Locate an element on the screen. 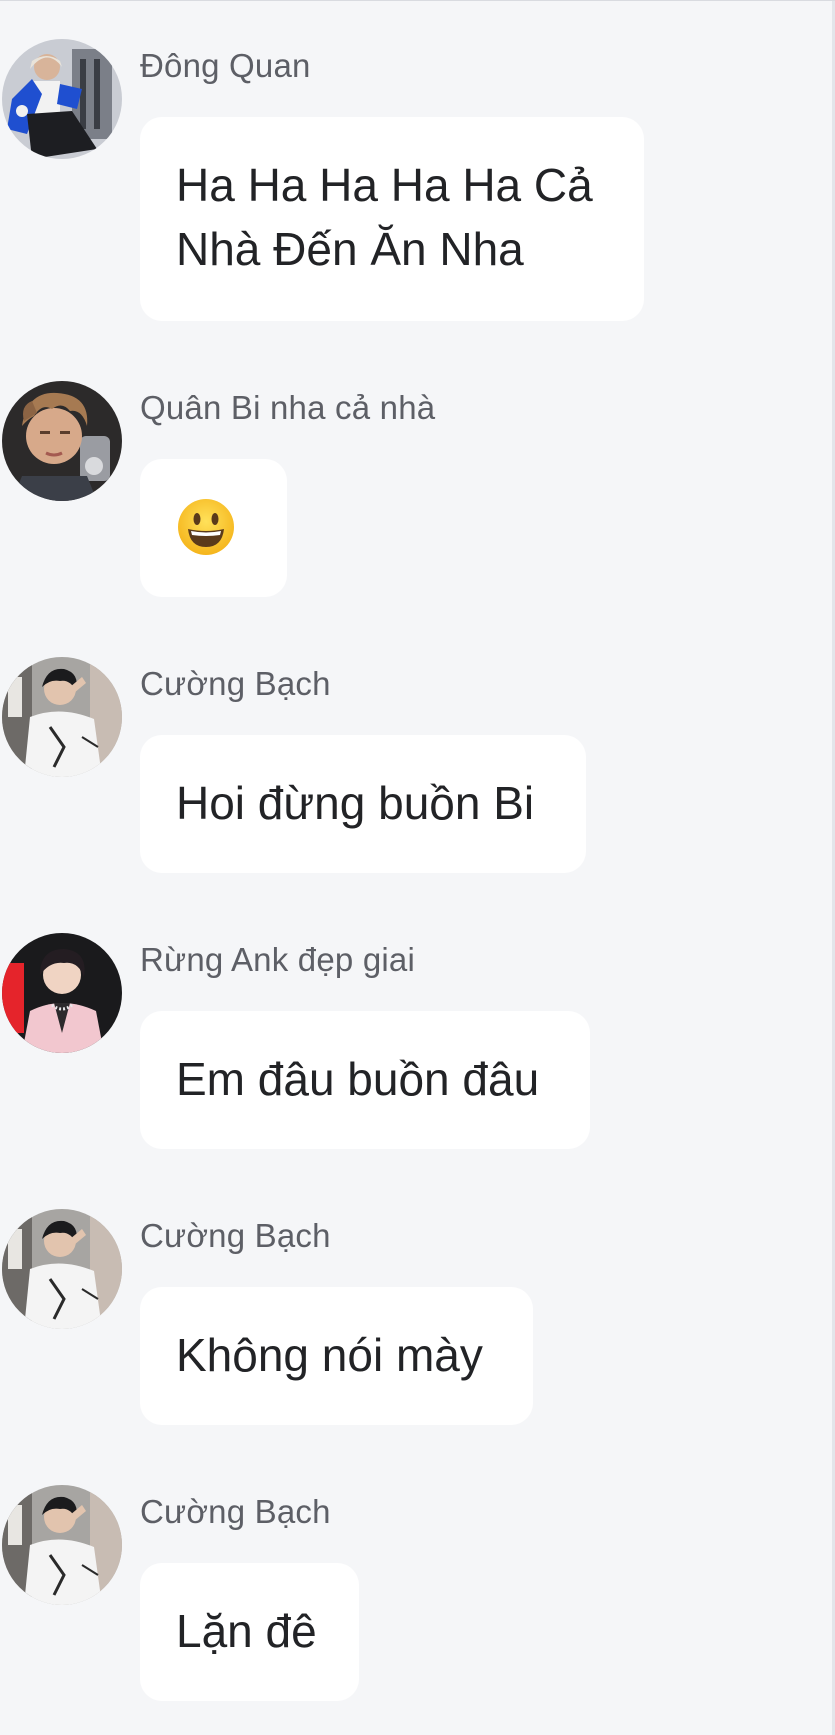 The height and width of the screenshot is (1735, 835). grinning-face-emoji is located at coordinates (206, 527).